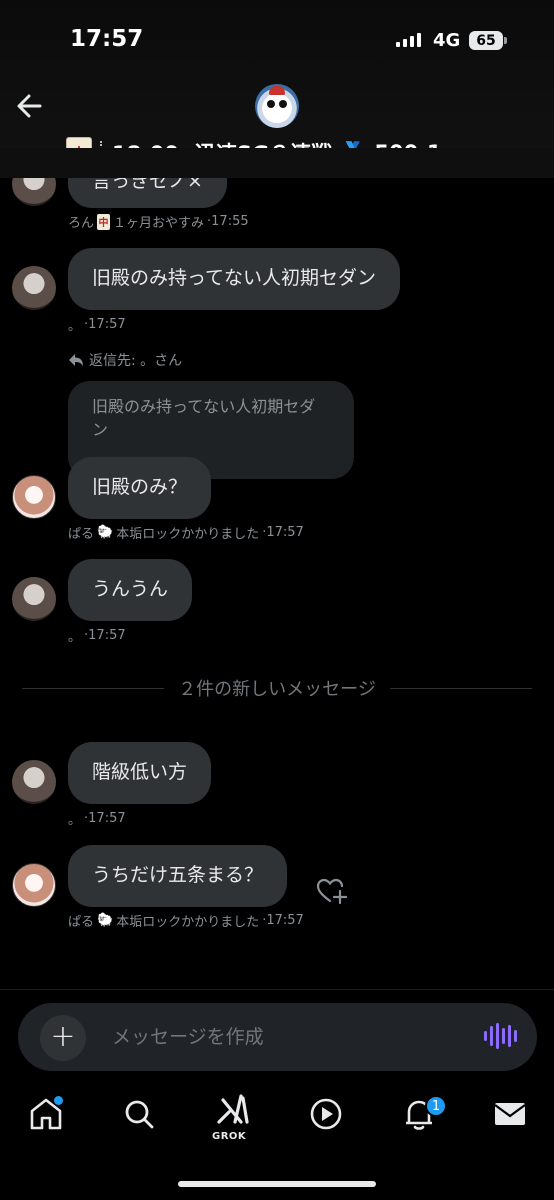 The height and width of the screenshot is (1200, 554). I want to click on message-text: うちだけ五条まる？, so click(178, 875).